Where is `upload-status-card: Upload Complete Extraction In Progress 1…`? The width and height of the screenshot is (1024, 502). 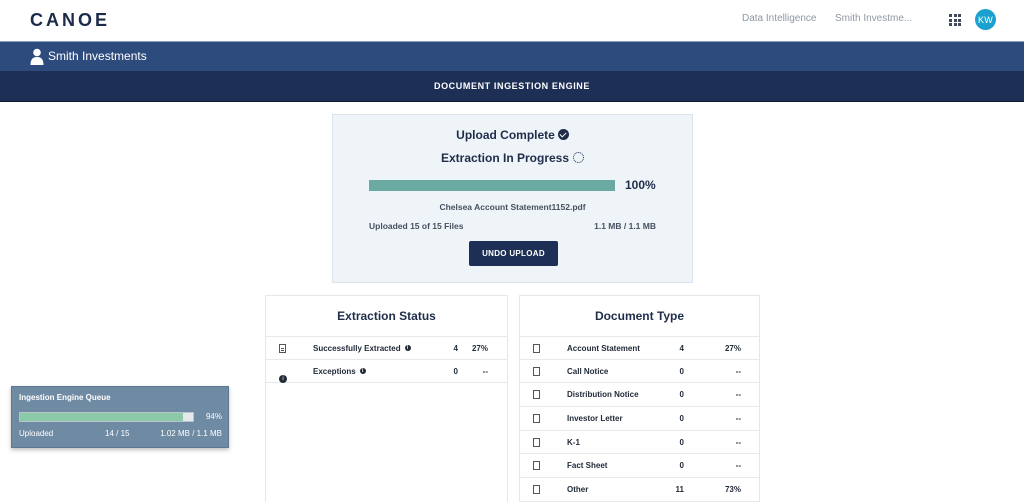 upload-status-card: Upload Complete Extraction In Progress 1… is located at coordinates (512, 198).